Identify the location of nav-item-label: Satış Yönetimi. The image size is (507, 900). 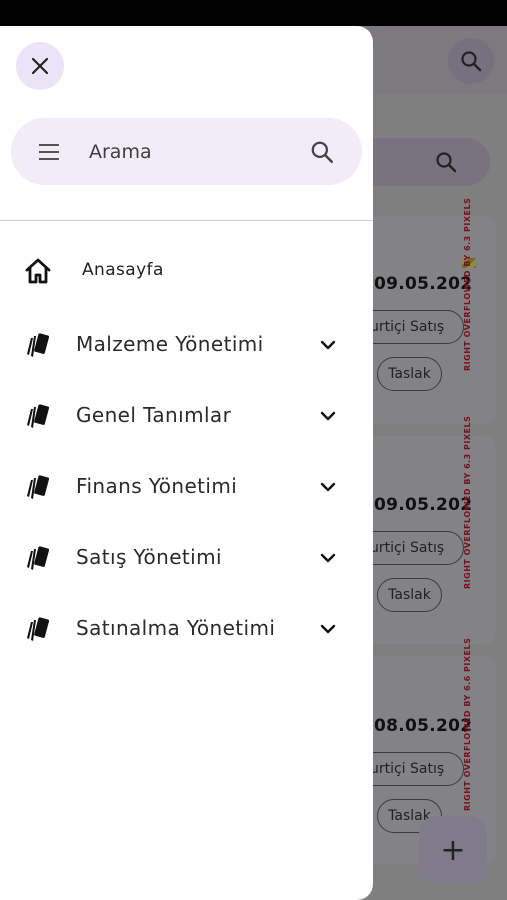
(149, 557).